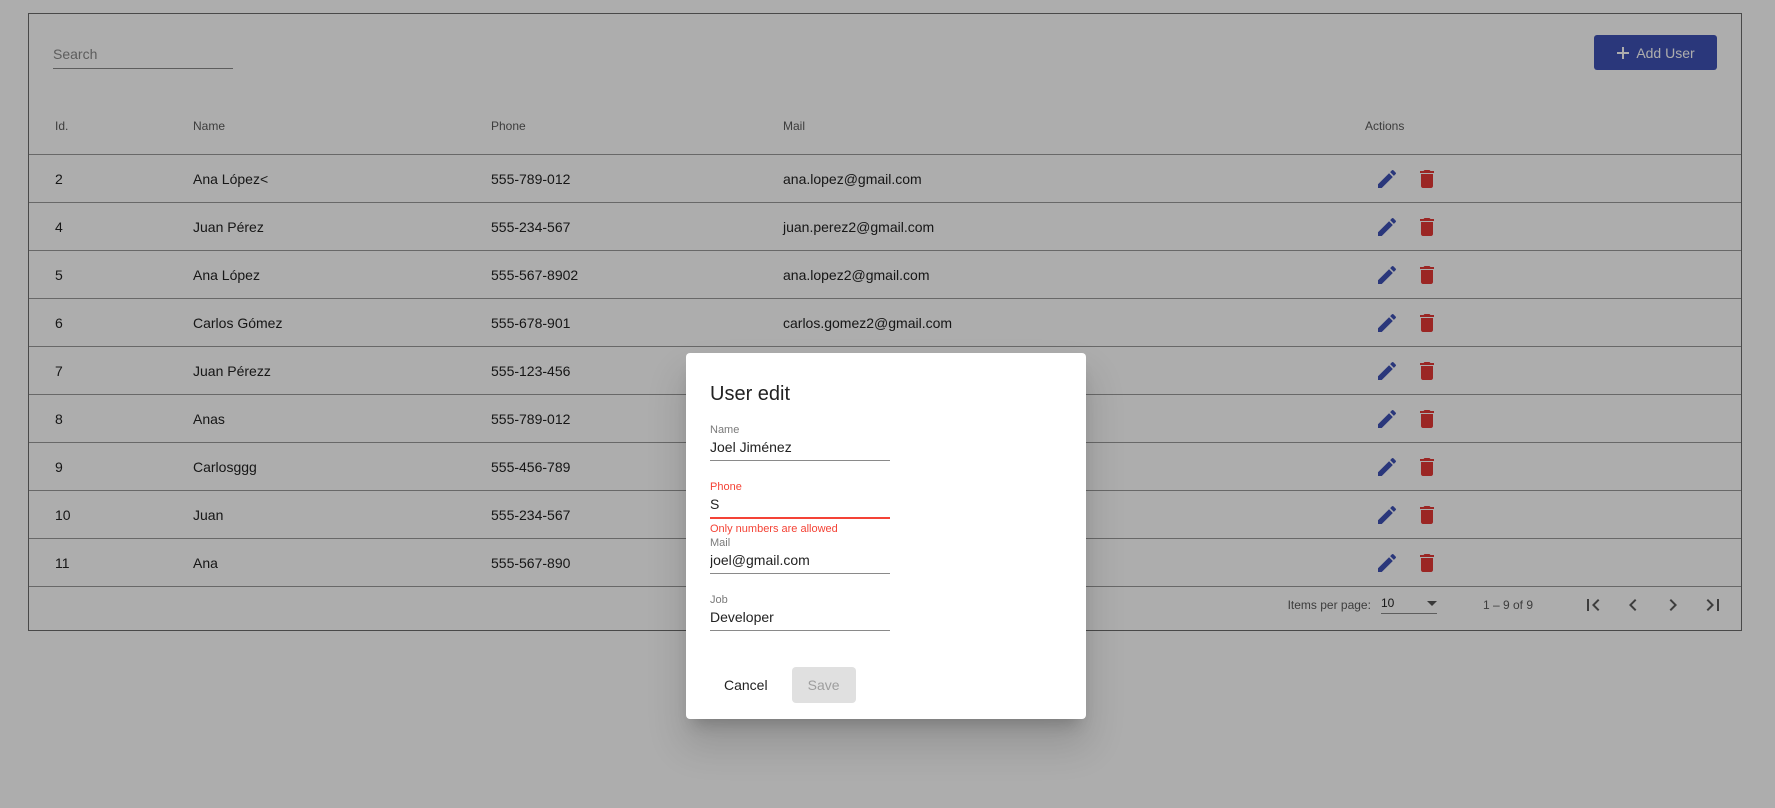 The height and width of the screenshot is (808, 1775). I want to click on name-input, so click(800, 450).